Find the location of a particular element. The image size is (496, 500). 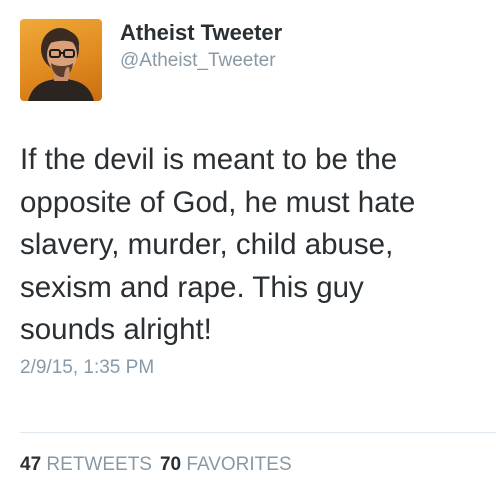

tweet-stats: 47 RETWEETS 70 FAVORITES is located at coordinates (156, 465).